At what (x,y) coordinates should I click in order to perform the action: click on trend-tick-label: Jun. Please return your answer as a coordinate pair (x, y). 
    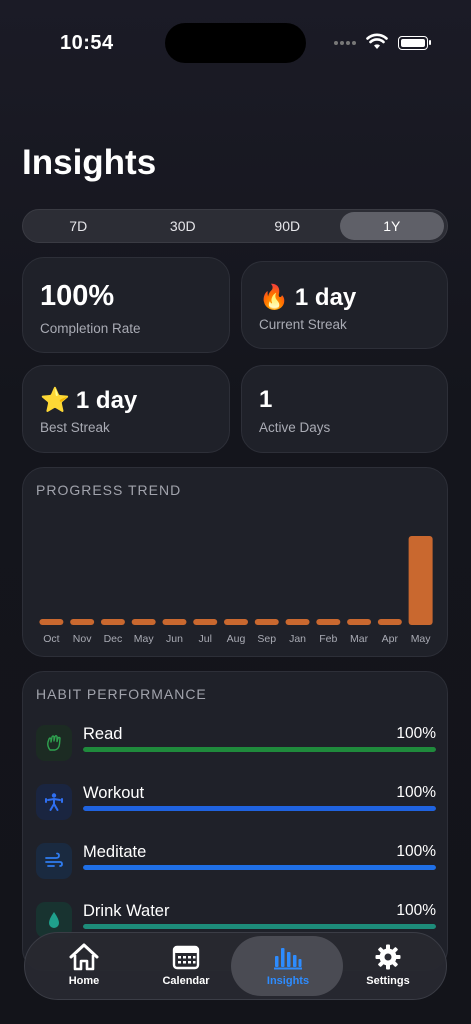
    Looking at the image, I should click on (174, 639).